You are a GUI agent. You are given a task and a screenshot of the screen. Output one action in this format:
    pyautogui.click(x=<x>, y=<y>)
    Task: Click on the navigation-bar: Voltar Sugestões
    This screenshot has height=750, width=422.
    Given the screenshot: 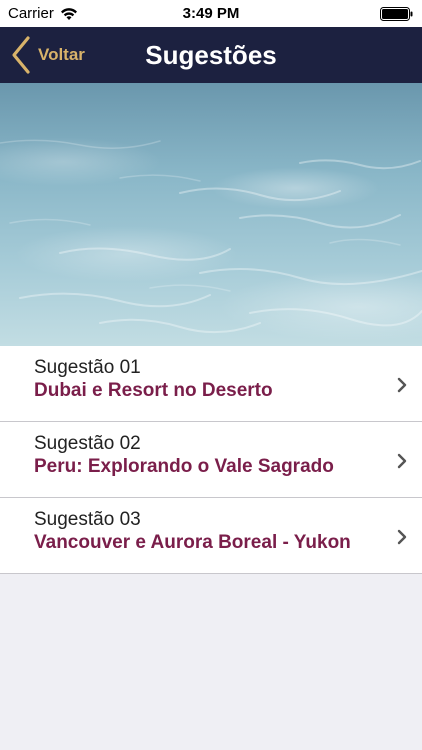 What is the action you would take?
    pyautogui.click(x=211, y=55)
    